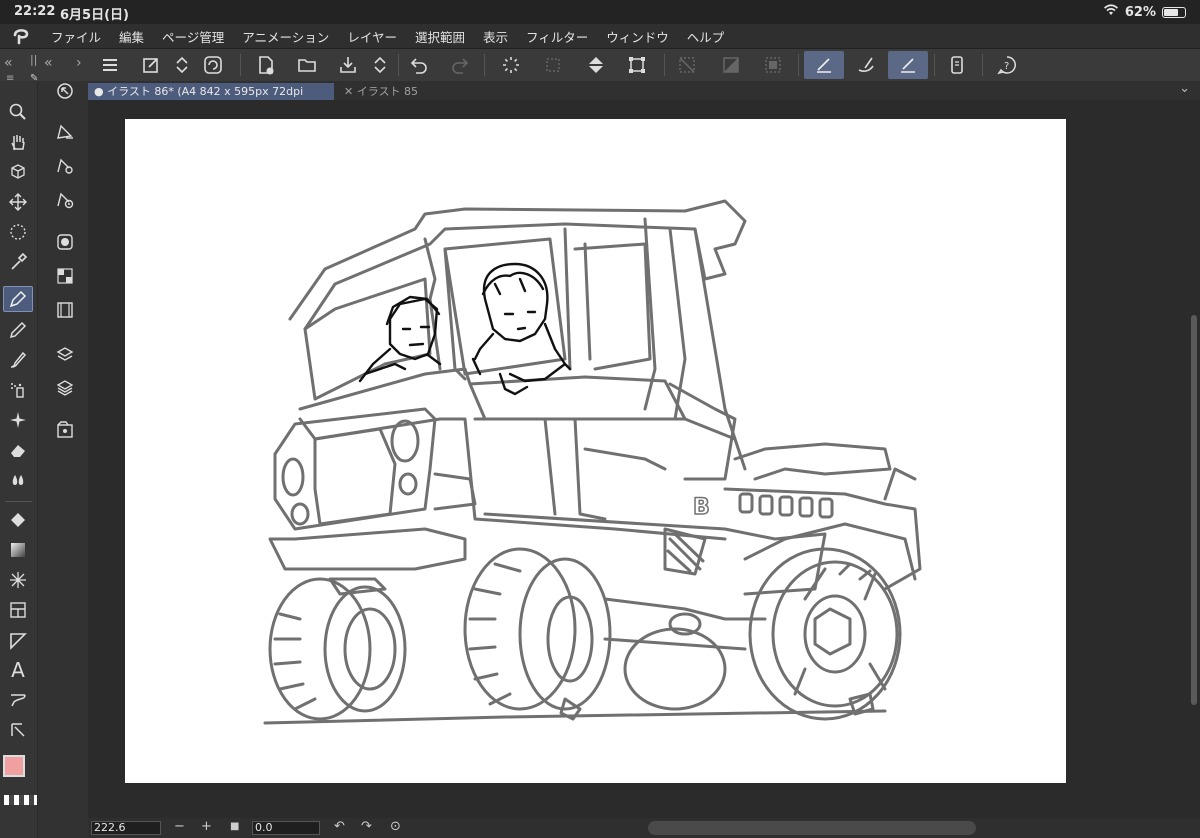 The width and height of the screenshot is (1200, 838). I want to click on menu-file: ファイル, so click(76, 36).